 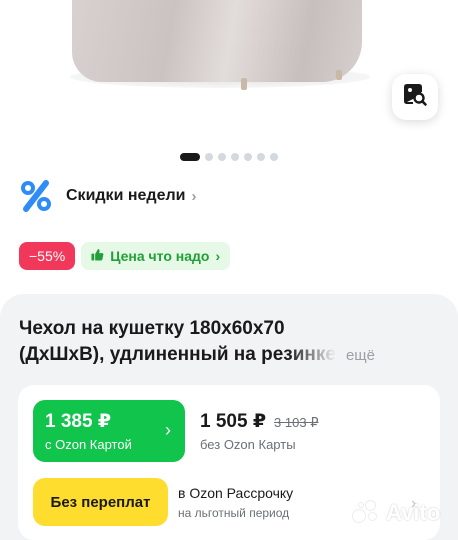 What do you see at coordinates (296, 422) in the screenshot?
I see `old-price: 3 103 ₽` at bounding box center [296, 422].